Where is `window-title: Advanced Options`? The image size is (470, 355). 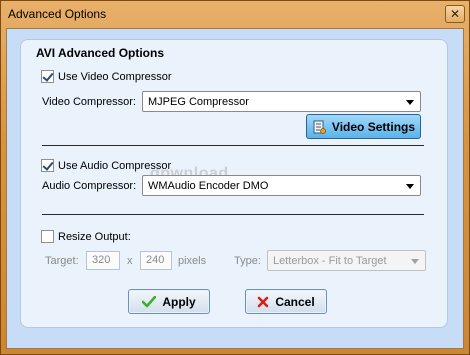 window-title: Advanced Options is located at coordinates (57, 14).